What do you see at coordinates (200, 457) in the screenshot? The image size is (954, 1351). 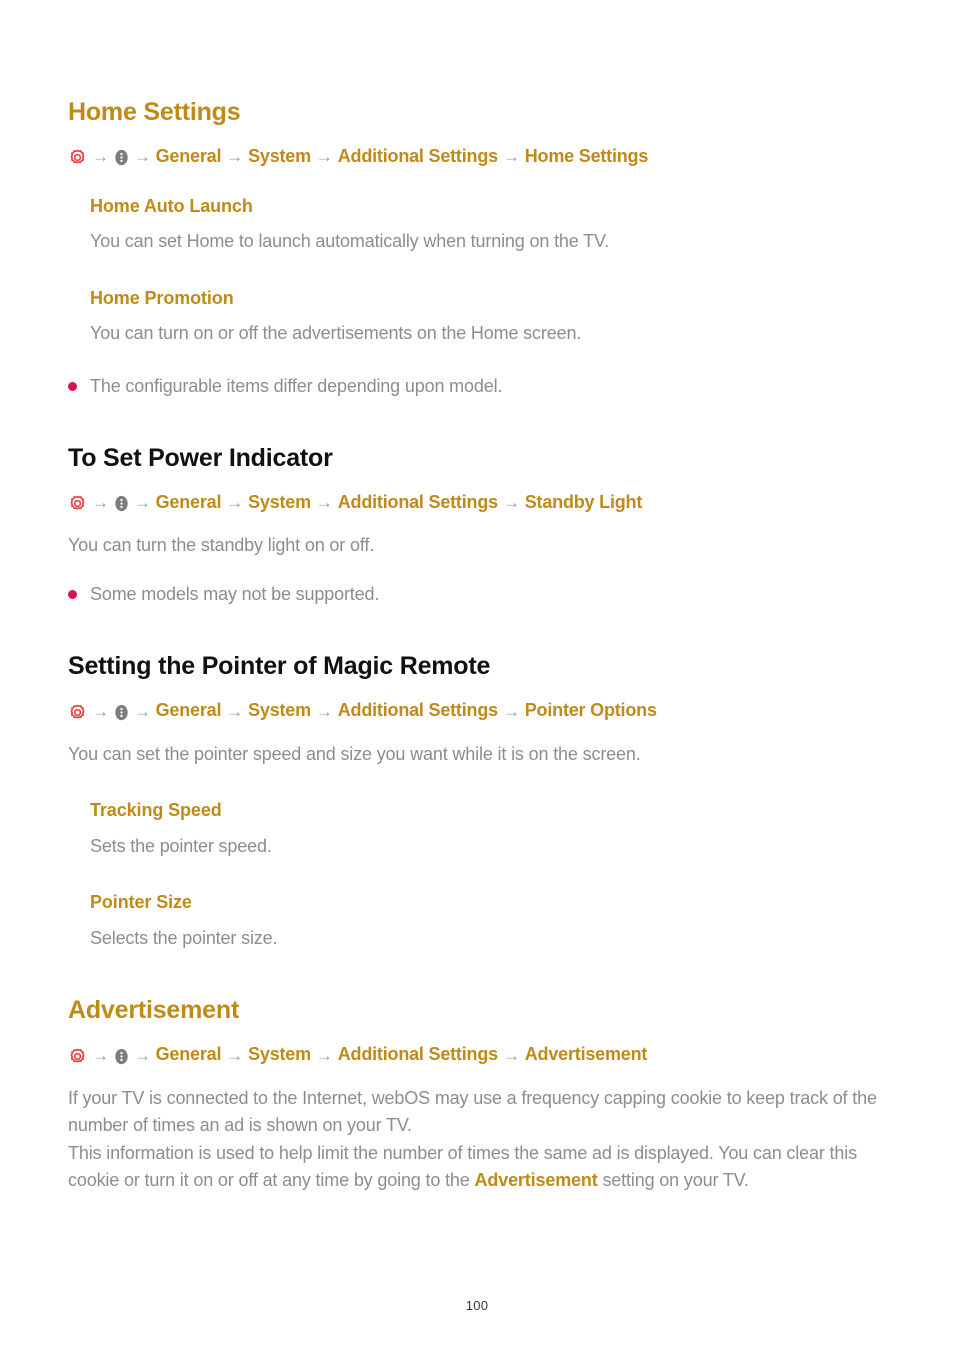 I see `section-title-to-set-power-indicator: To Set Power Indicator` at bounding box center [200, 457].